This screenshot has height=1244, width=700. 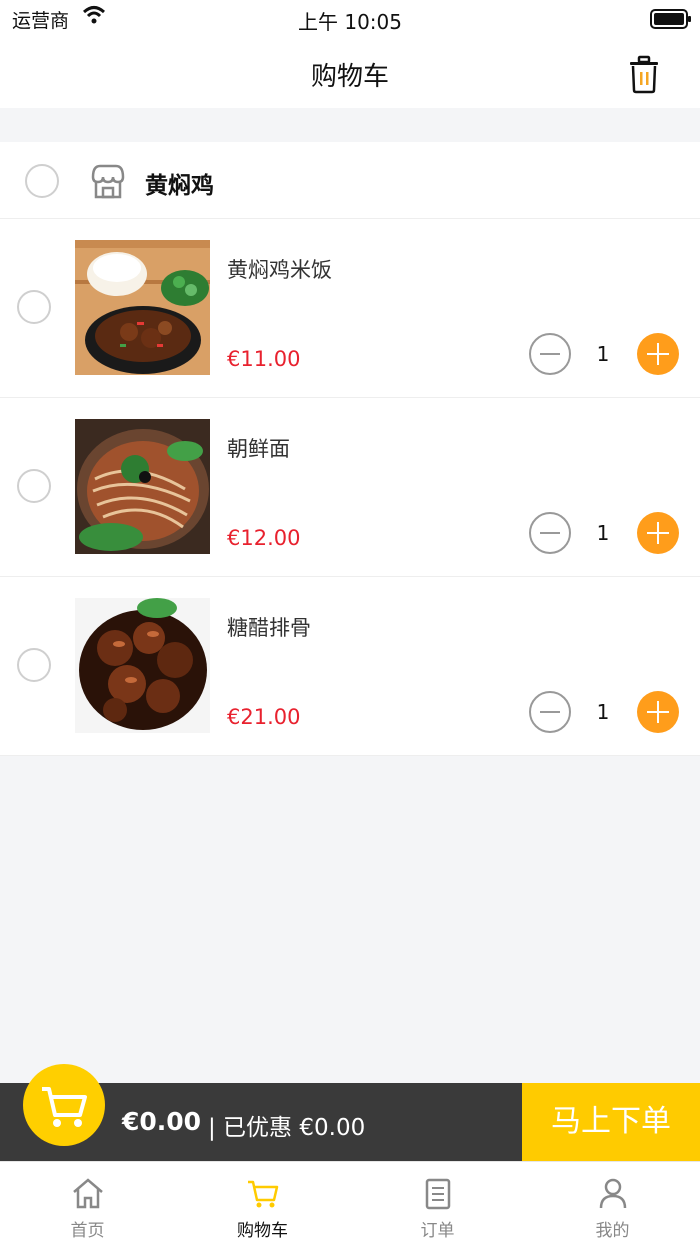 I want to click on nav-bar: 购物车, so click(x=350, y=73).